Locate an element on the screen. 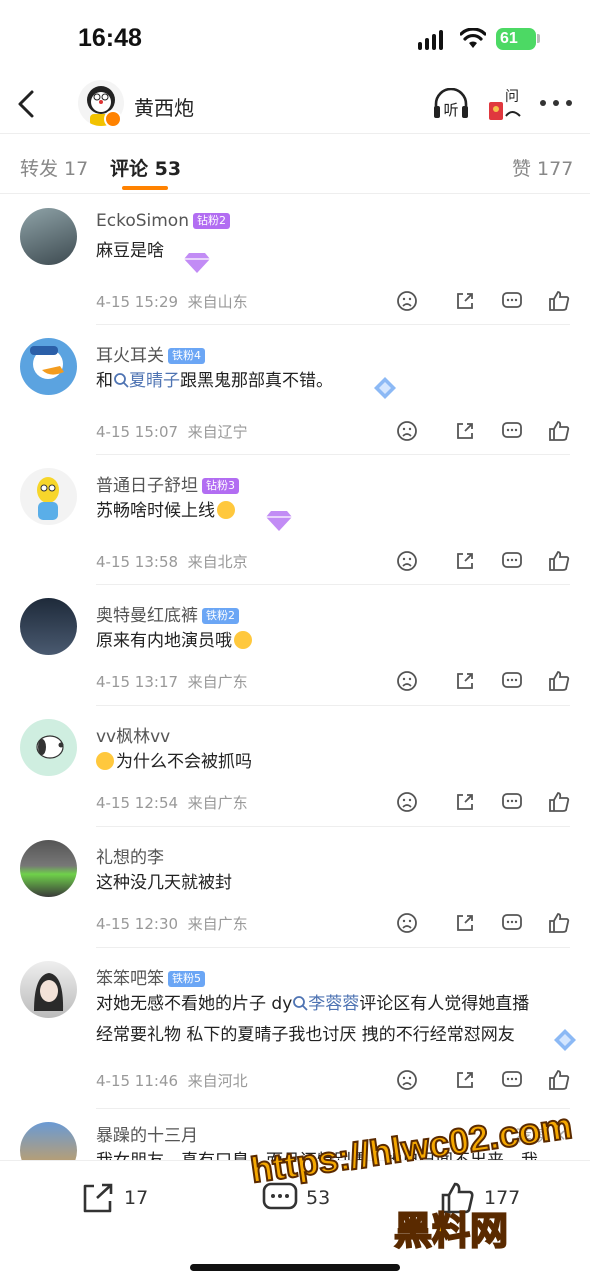 This screenshot has width=590, height=1280. comment-meta: 4-15 13:17 来自广东 is located at coordinates (172, 681).